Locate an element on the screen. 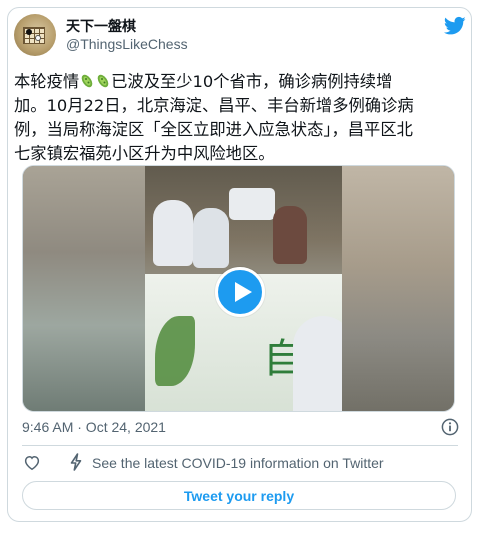 The image size is (480, 544). tweet-timestamp: 9:46 AM · Oct 24, 2021 is located at coordinates (94, 427).